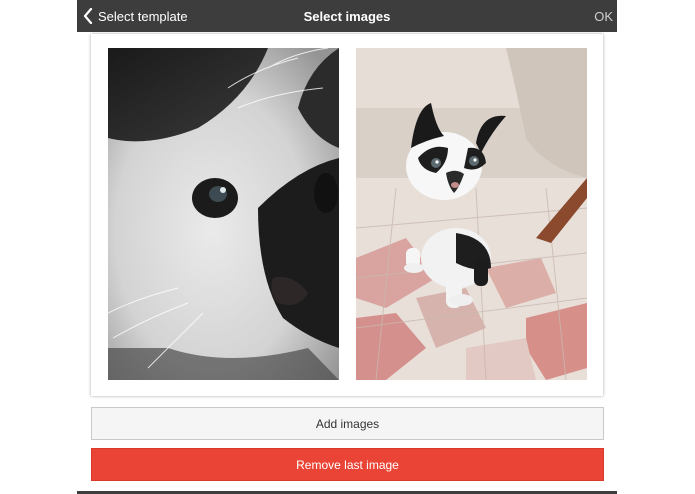  Describe the element at coordinates (347, 423) in the screenshot. I see `add-images-button: Add images` at that location.